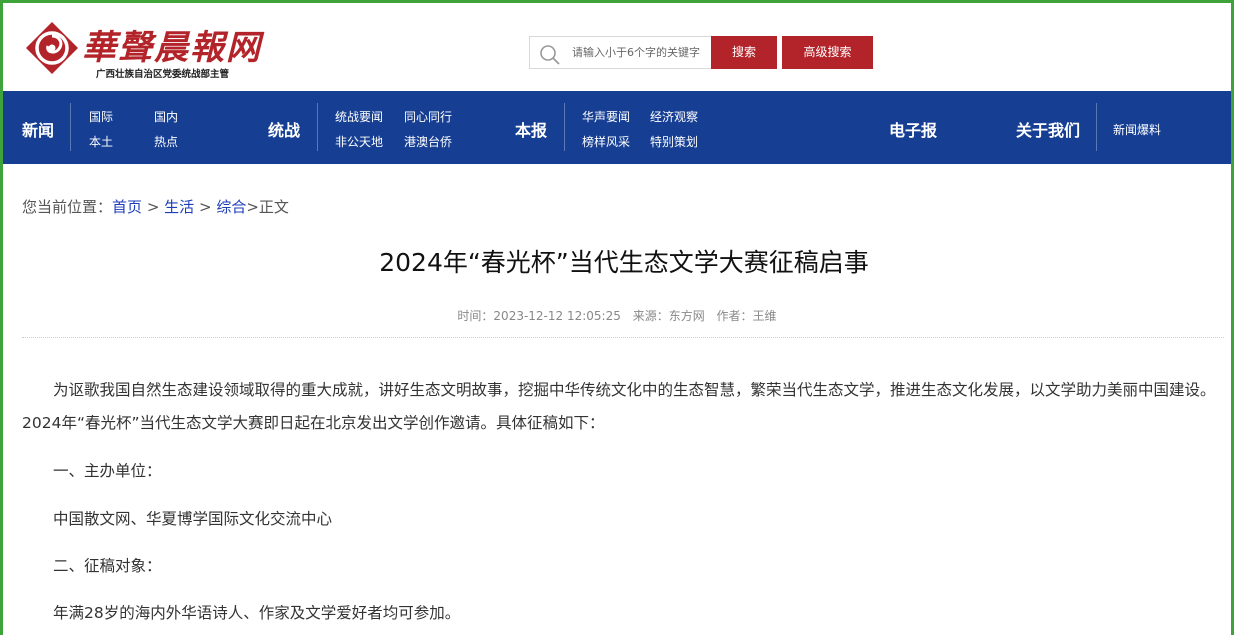 The width and height of the screenshot is (1234, 635). Describe the element at coordinates (1048, 129) in the screenshot. I see `nav-about-us: 关于我们` at that location.